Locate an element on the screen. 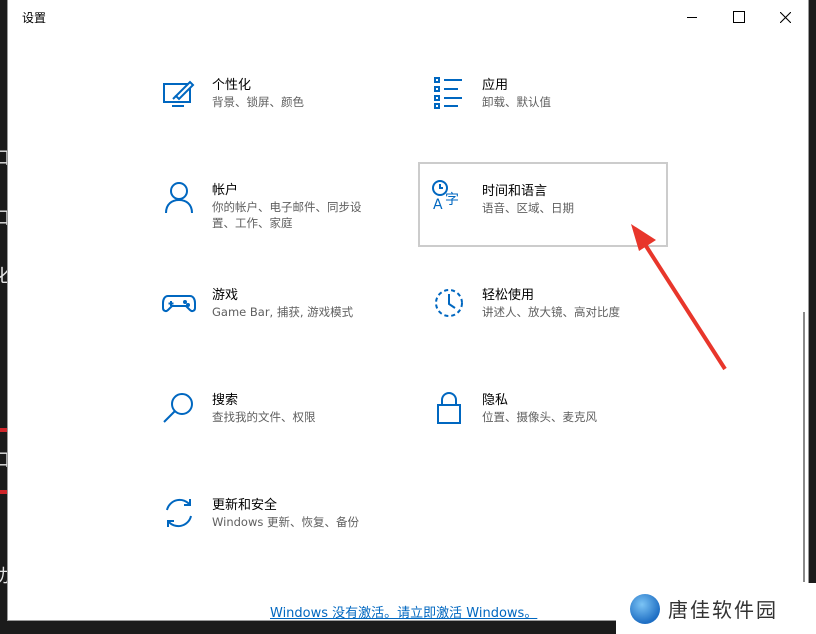  tile-name: 个性化 is located at coordinates (232, 85).